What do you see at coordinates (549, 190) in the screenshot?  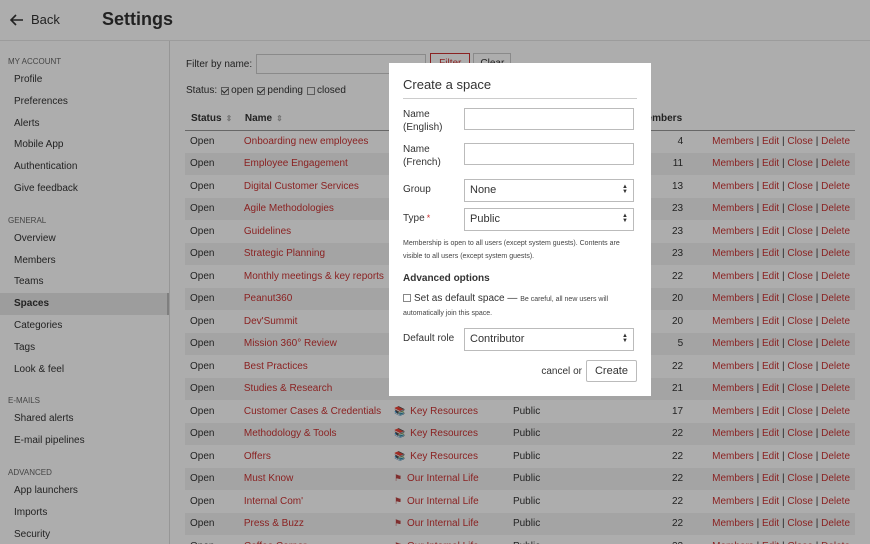 I see `group-select: None ▲ ▼` at bounding box center [549, 190].